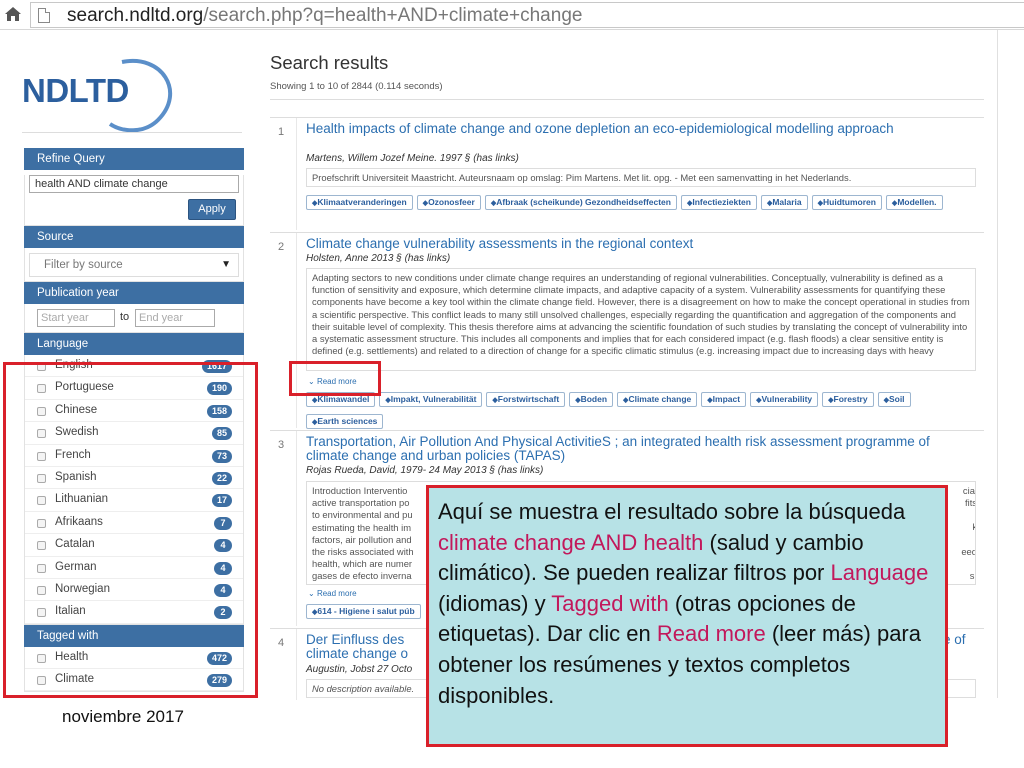  Describe the element at coordinates (580, 202) in the screenshot. I see `subject-tag: Afbraak (scheikunde) Gezondheidseffecten` at that location.